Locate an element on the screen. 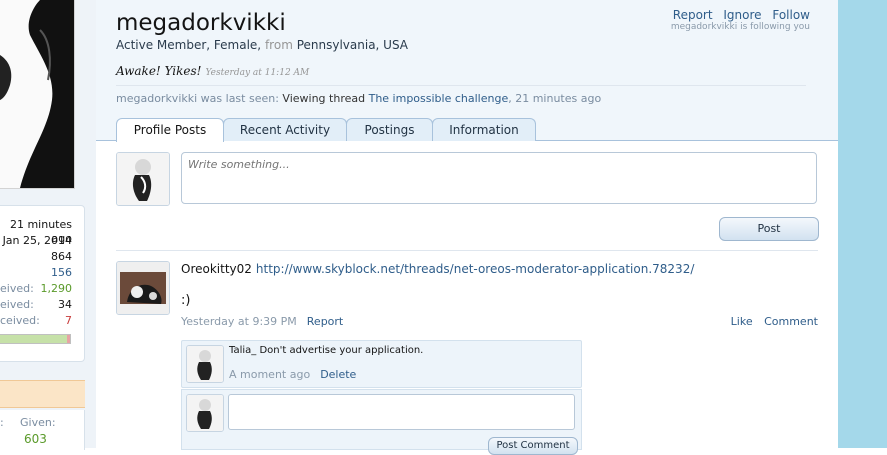 This screenshot has width=887, height=455. avatar-portrait-icon is located at coordinates (37, 94).